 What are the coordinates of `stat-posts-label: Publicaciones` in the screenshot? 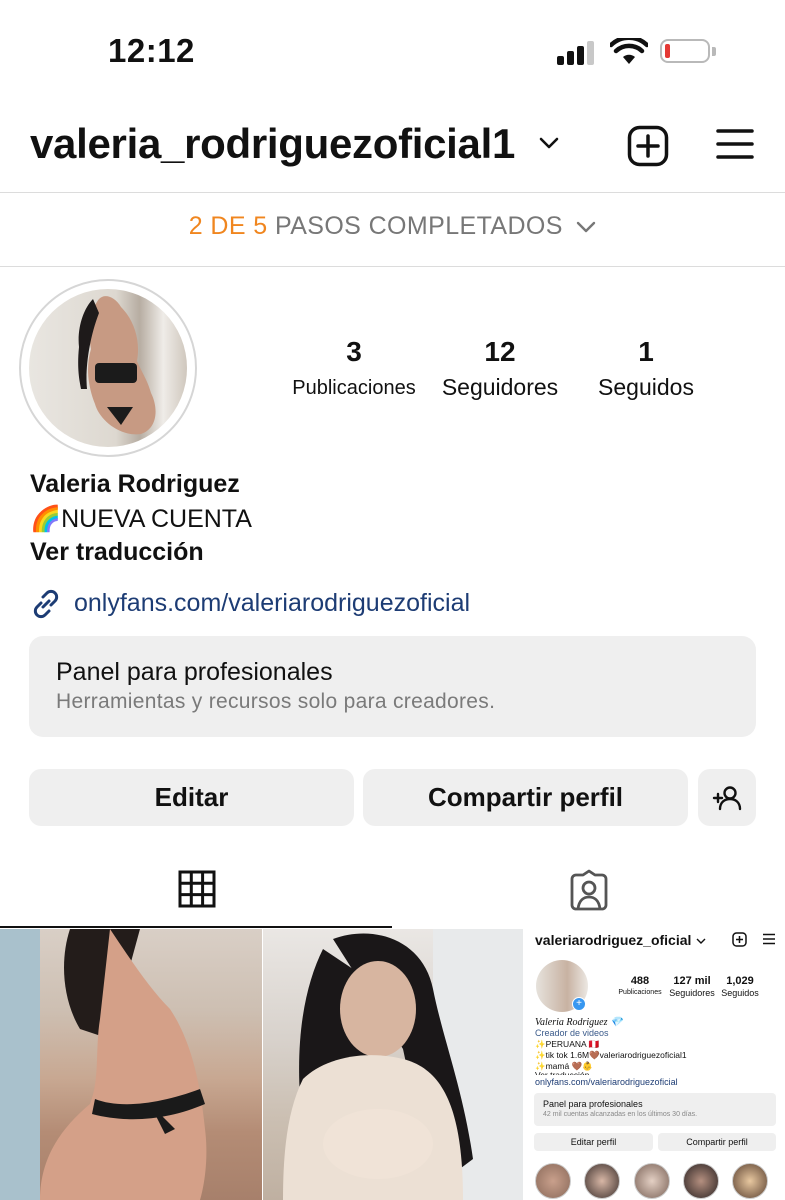 It's located at (354, 388).